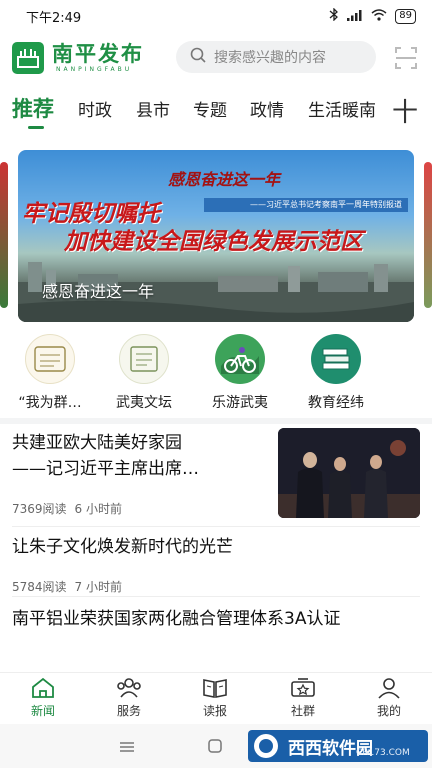  What do you see at coordinates (240, 359) in the screenshot?
I see `cycling-icon` at bounding box center [240, 359].